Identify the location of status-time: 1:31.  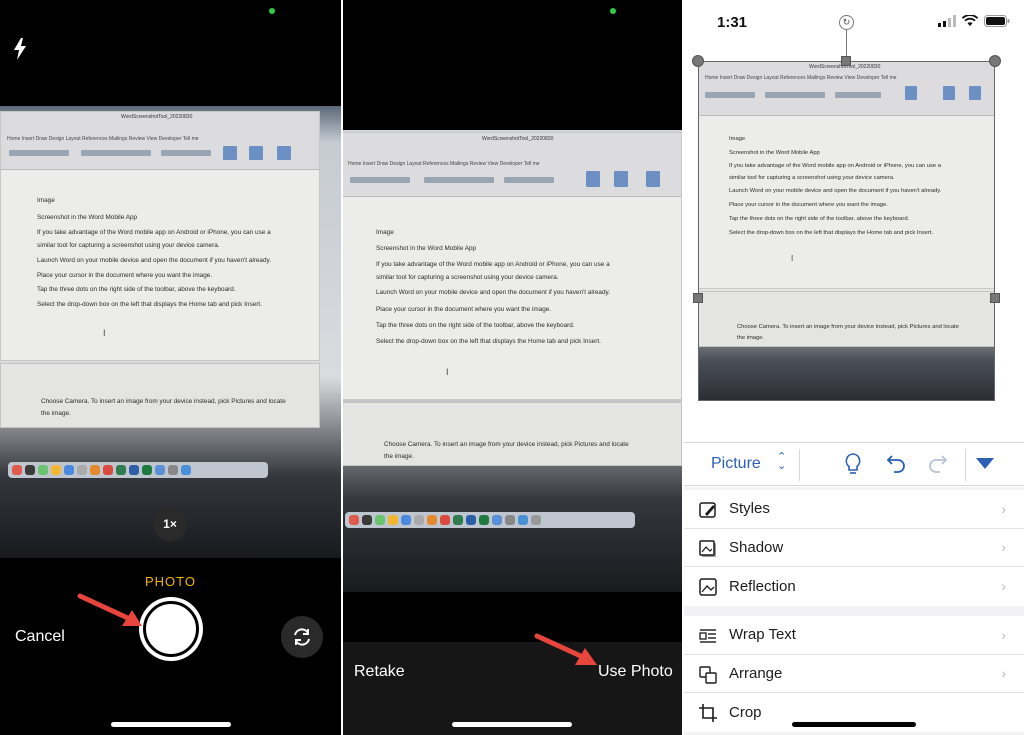
(732, 22).